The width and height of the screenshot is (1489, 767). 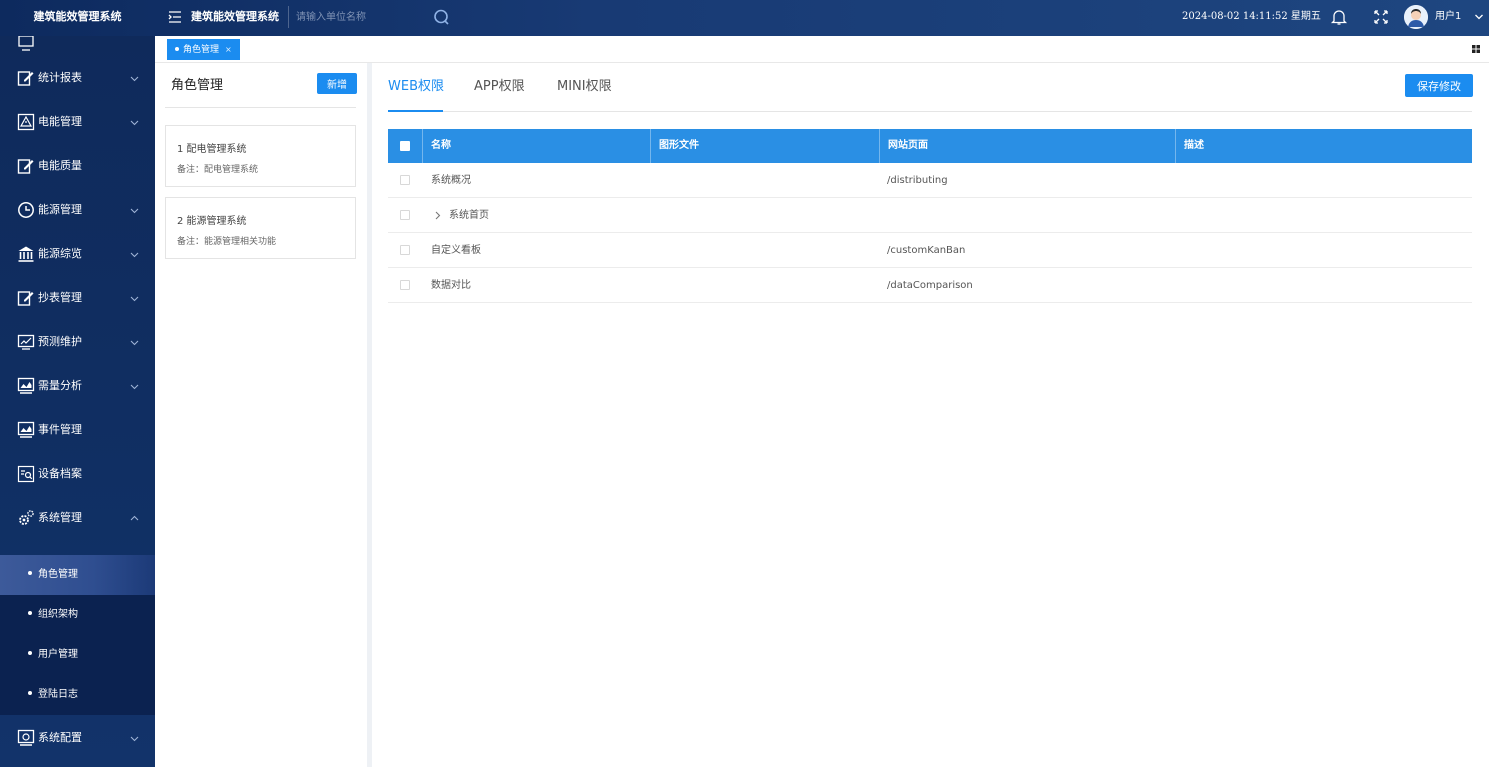 I want to click on table-row: 系统首页, so click(x=930, y=215).